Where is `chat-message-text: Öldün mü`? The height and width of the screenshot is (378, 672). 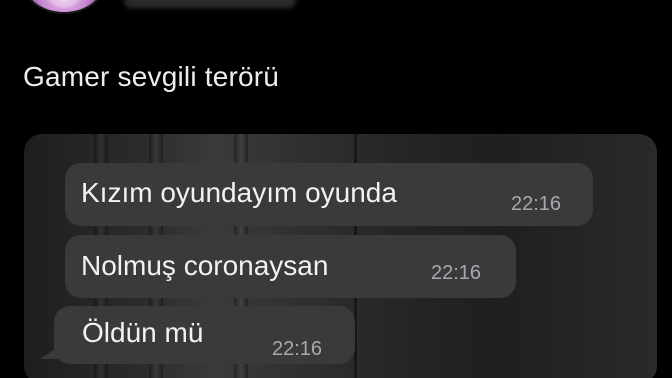
chat-message-text: Öldün mü is located at coordinates (143, 332).